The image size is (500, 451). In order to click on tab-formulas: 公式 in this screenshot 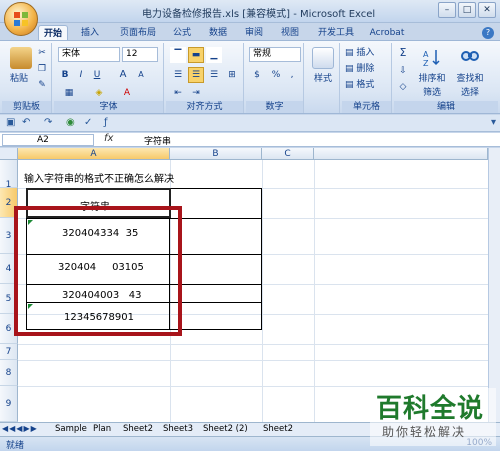, I will do `click(182, 33)`.